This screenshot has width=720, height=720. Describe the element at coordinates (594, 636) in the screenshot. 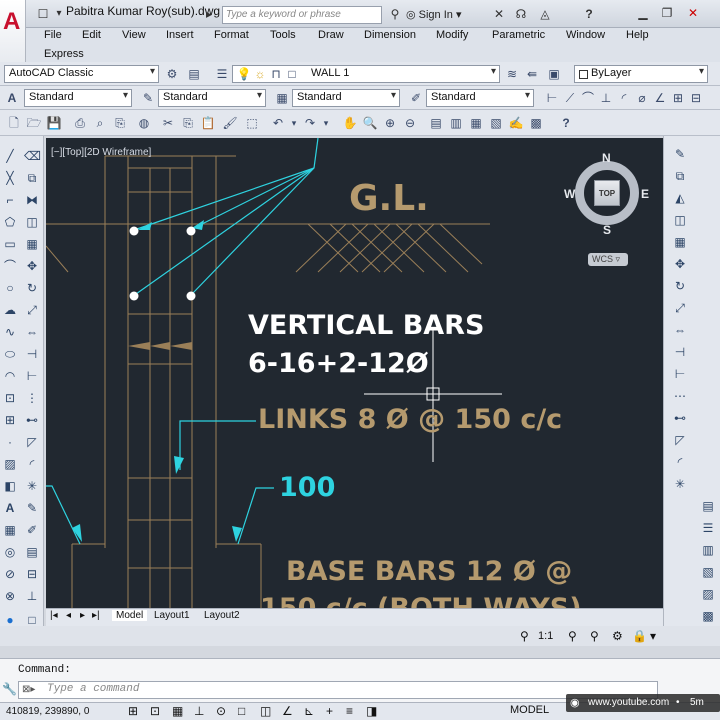

I see `auto-scale-icon: ⚲` at that location.